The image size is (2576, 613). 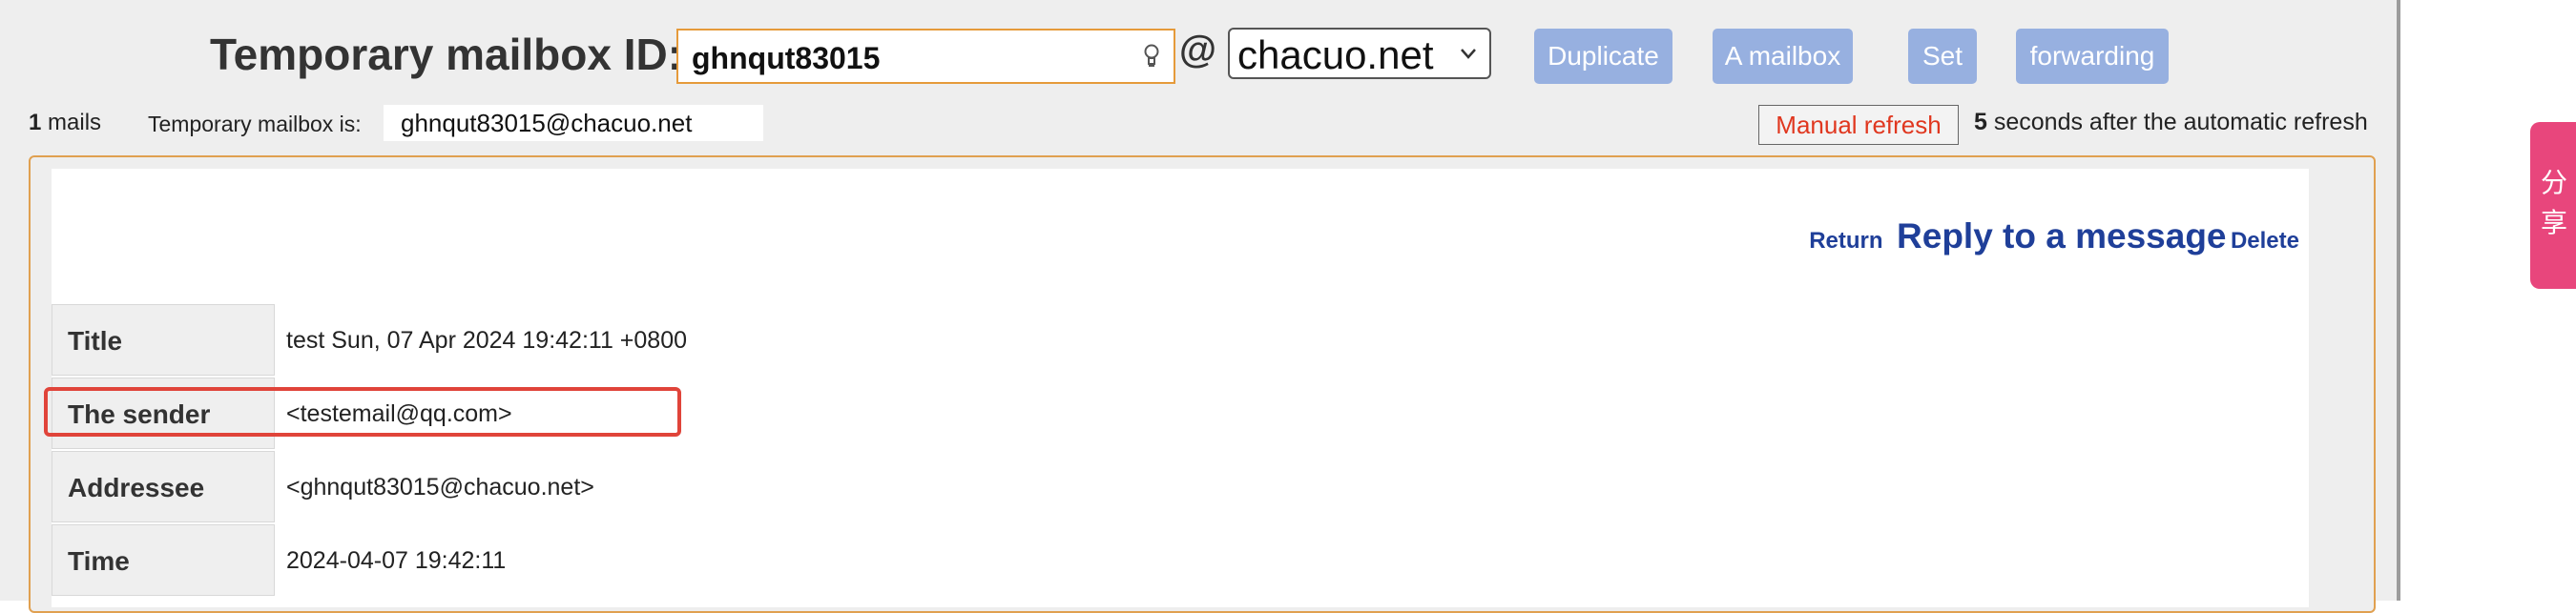 I want to click on refresh-countdown: 5, so click(x=1980, y=122).